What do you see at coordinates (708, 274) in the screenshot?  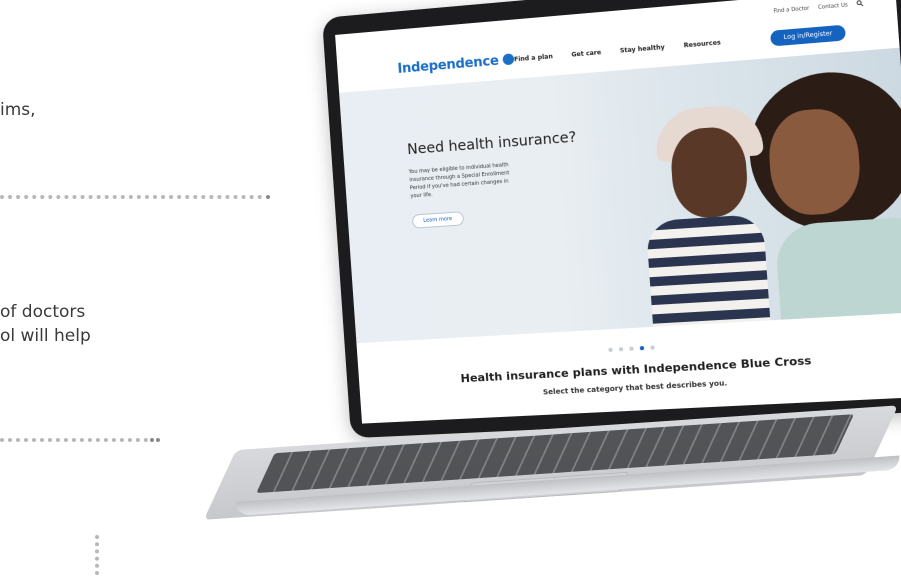 I see `photo-child-shirt` at bounding box center [708, 274].